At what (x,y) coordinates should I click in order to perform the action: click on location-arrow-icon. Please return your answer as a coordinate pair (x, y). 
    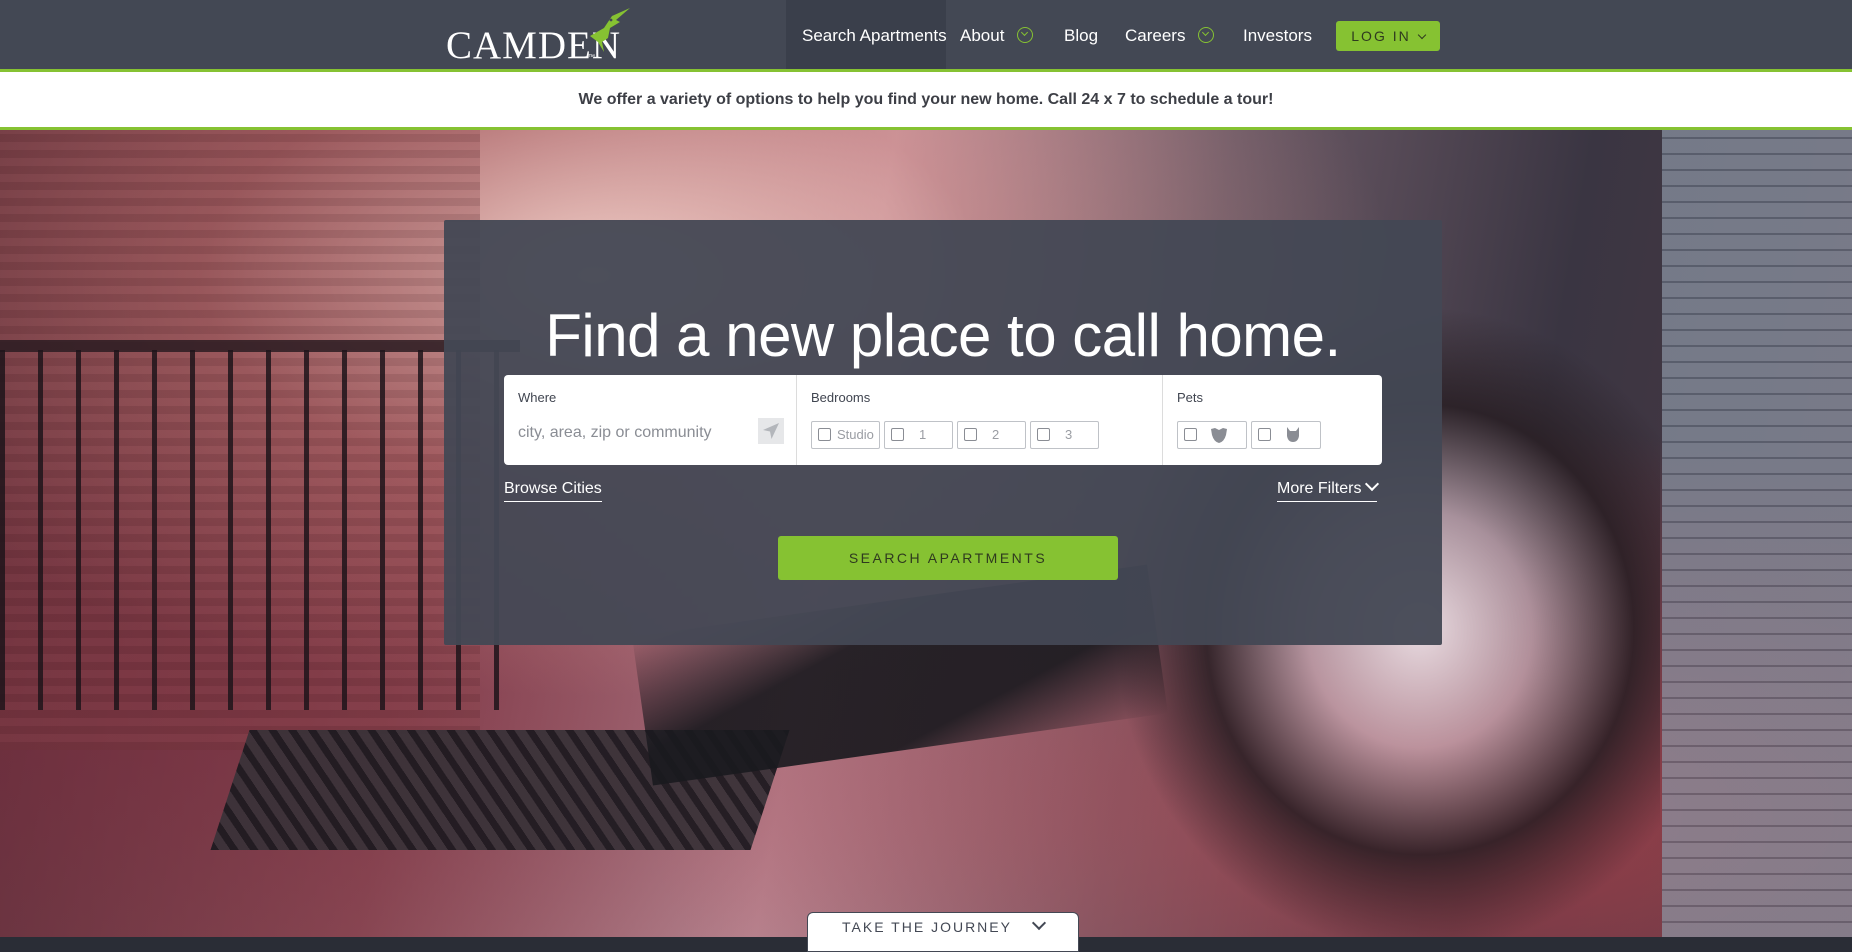
    Looking at the image, I should click on (771, 431).